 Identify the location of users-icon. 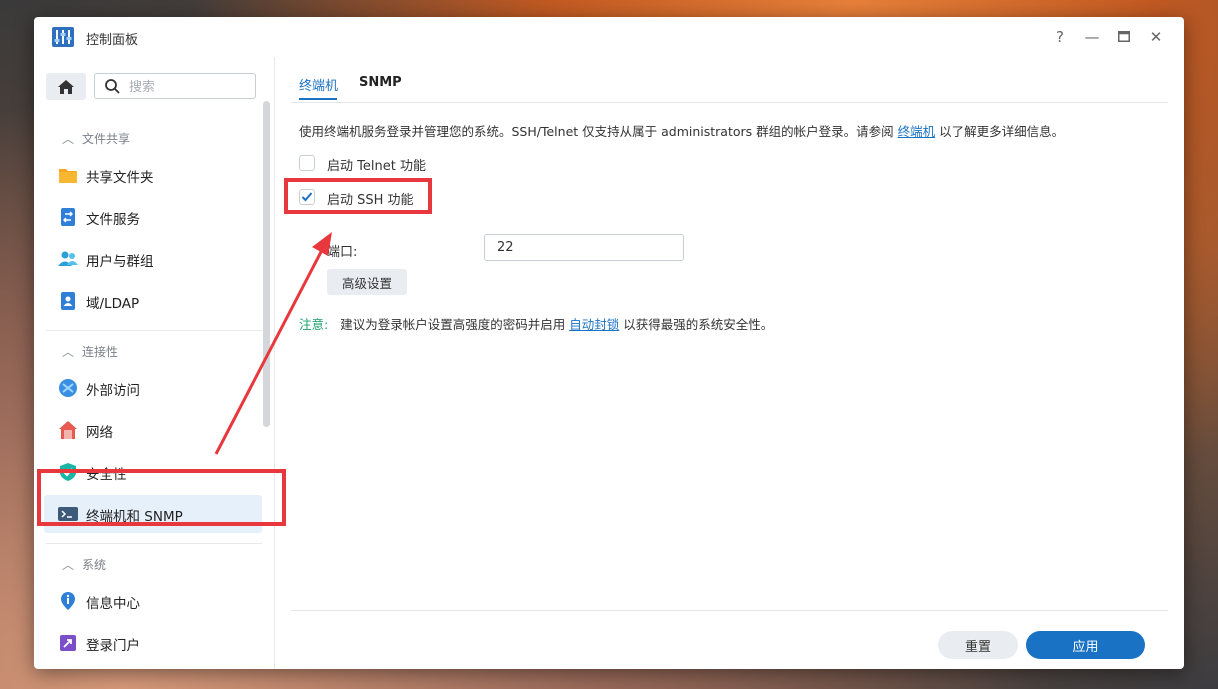
(68, 258).